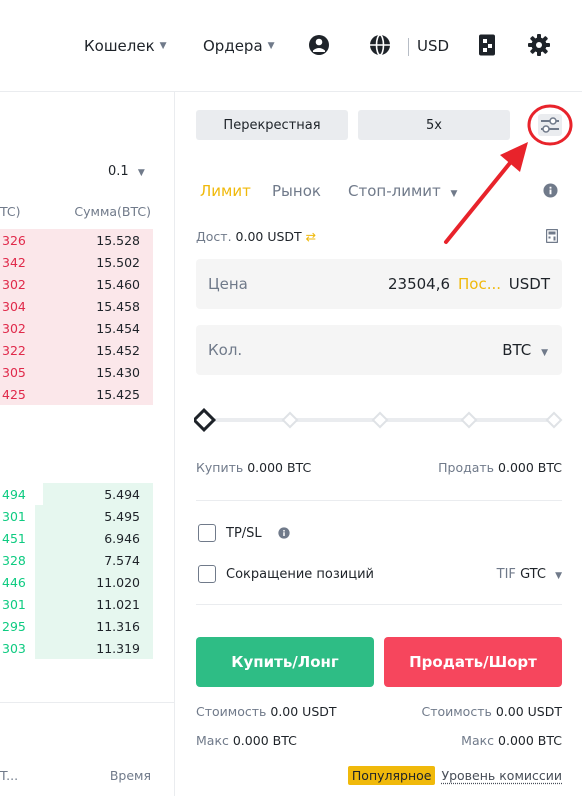 The width and height of the screenshot is (582, 796). I want to click on sell-cost: Стоимость 0.00 USDT, so click(491, 711).